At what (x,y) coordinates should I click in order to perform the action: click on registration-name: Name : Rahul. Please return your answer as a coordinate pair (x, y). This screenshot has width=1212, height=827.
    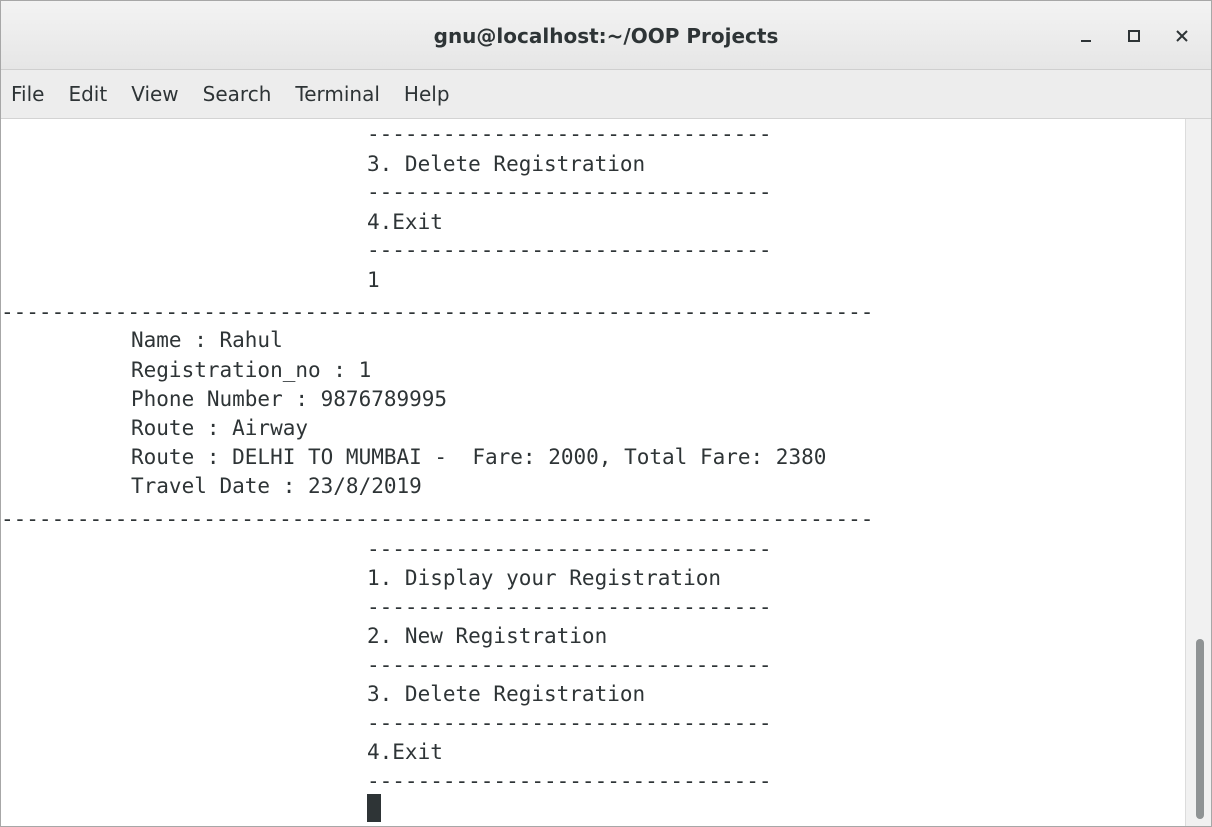
    Looking at the image, I should click on (207, 340).